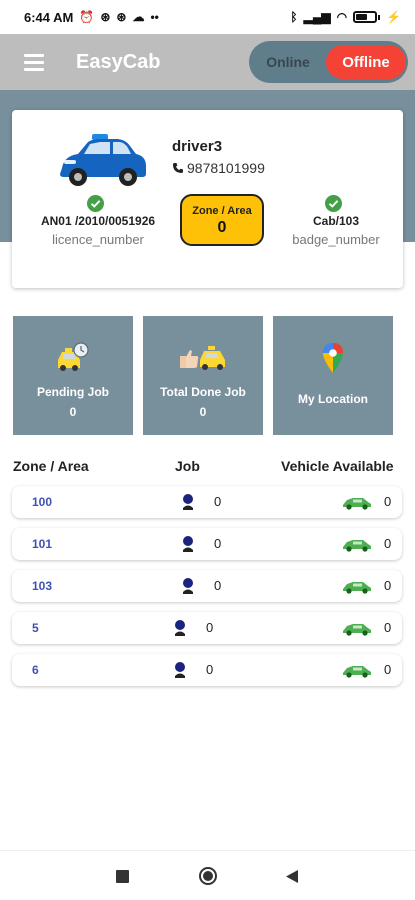 The width and height of the screenshot is (415, 900). What do you see at coordinates (197, 146) in the screenshot?
I see `driver-name: driver3` at bounding box center [197, 146].